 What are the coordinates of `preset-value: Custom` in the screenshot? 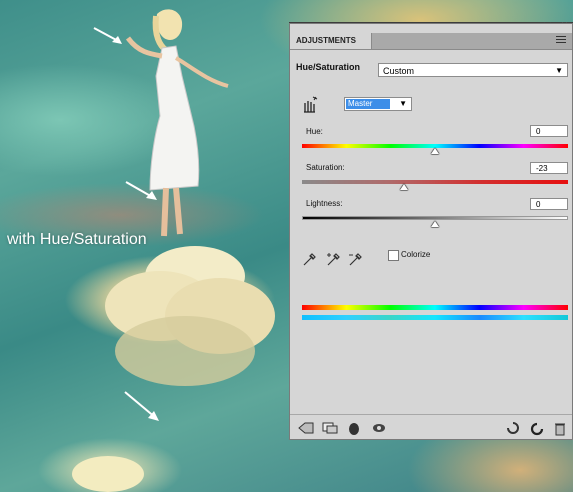 It's located at (399, 71).